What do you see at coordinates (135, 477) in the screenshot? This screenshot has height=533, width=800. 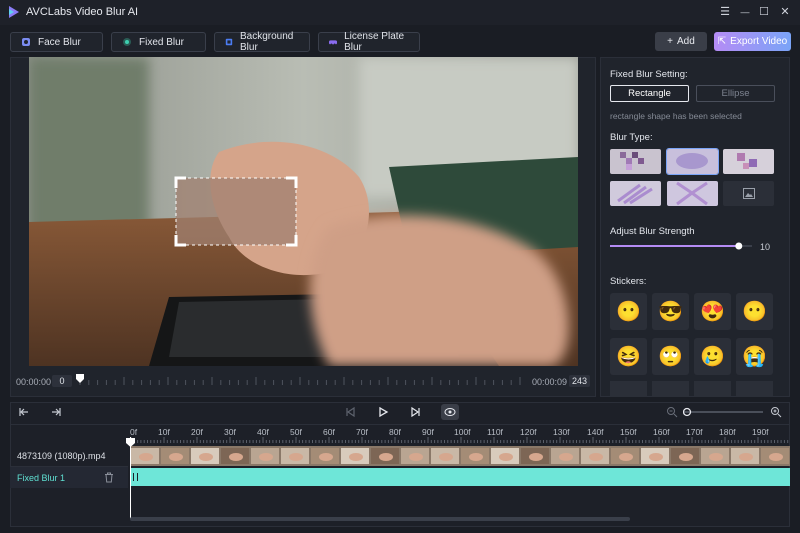 I see `clip-drag-handle` at bounding box center [135, 477].